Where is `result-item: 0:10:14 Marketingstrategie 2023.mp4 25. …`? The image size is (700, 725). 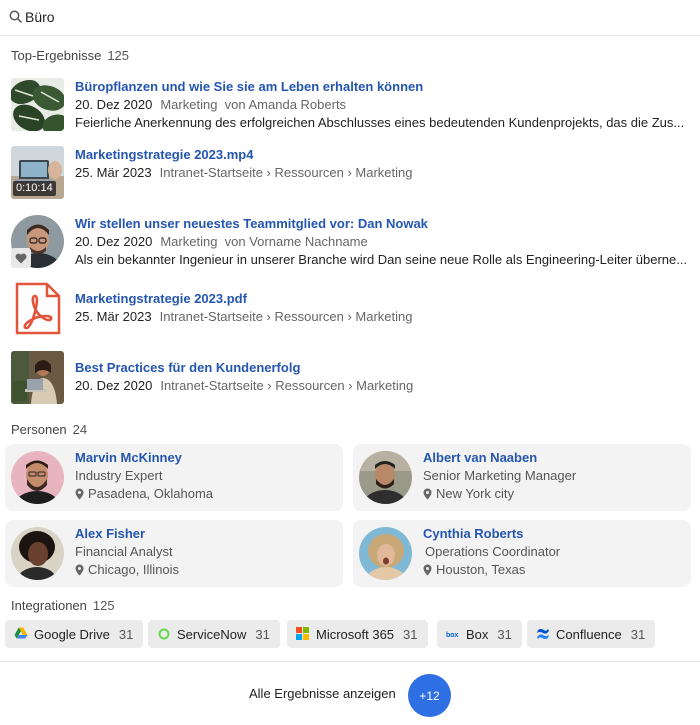
result-item: 0:10:14 Marketingstrategie 2023.mp4 25. … is located at coordinates (353, 173).